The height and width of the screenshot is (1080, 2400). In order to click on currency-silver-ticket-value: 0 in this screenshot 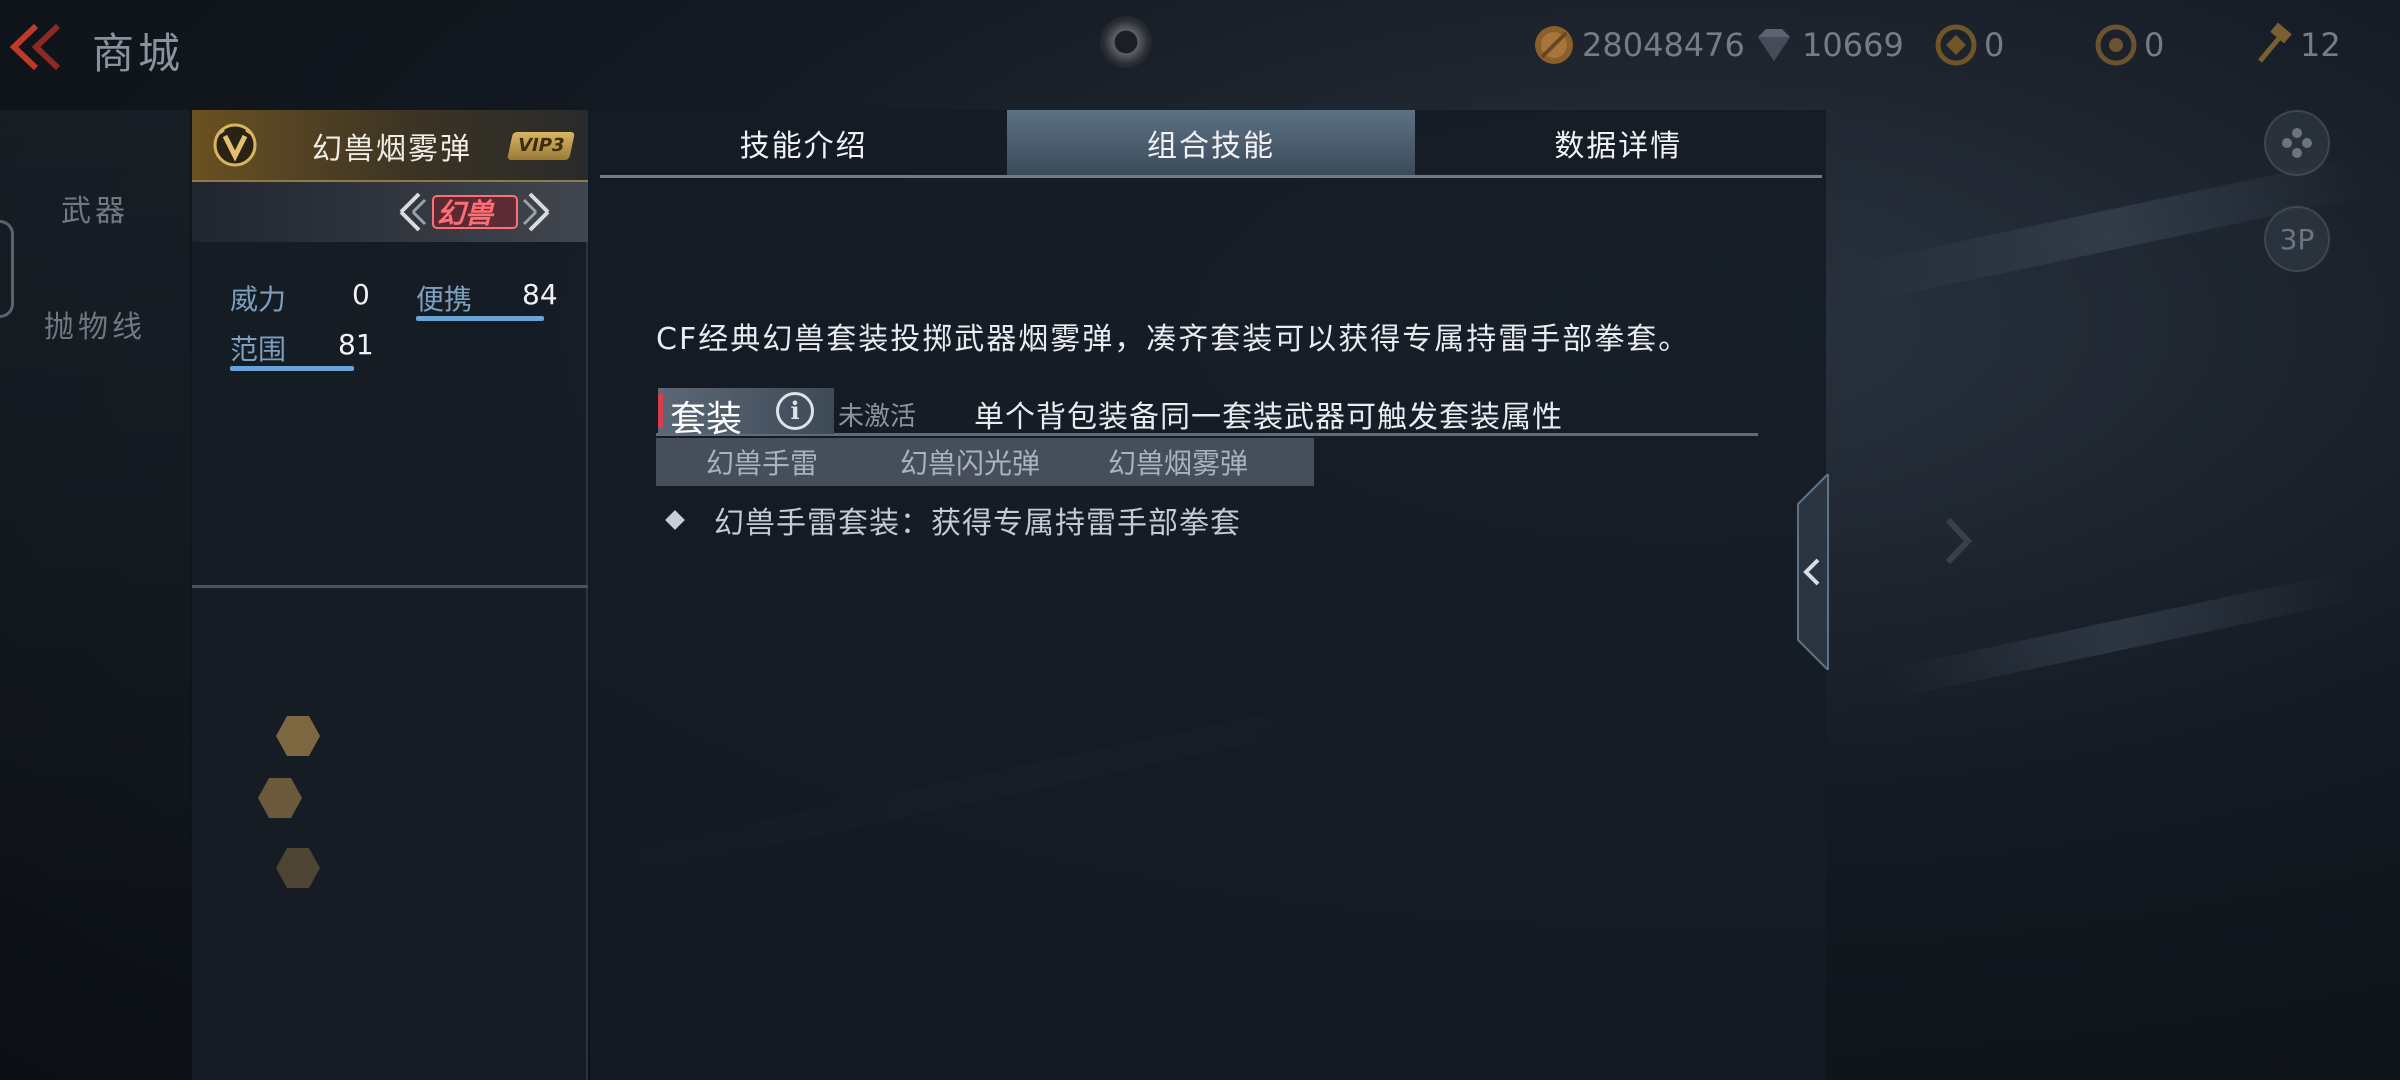, I will do `click(2154, 45)`.